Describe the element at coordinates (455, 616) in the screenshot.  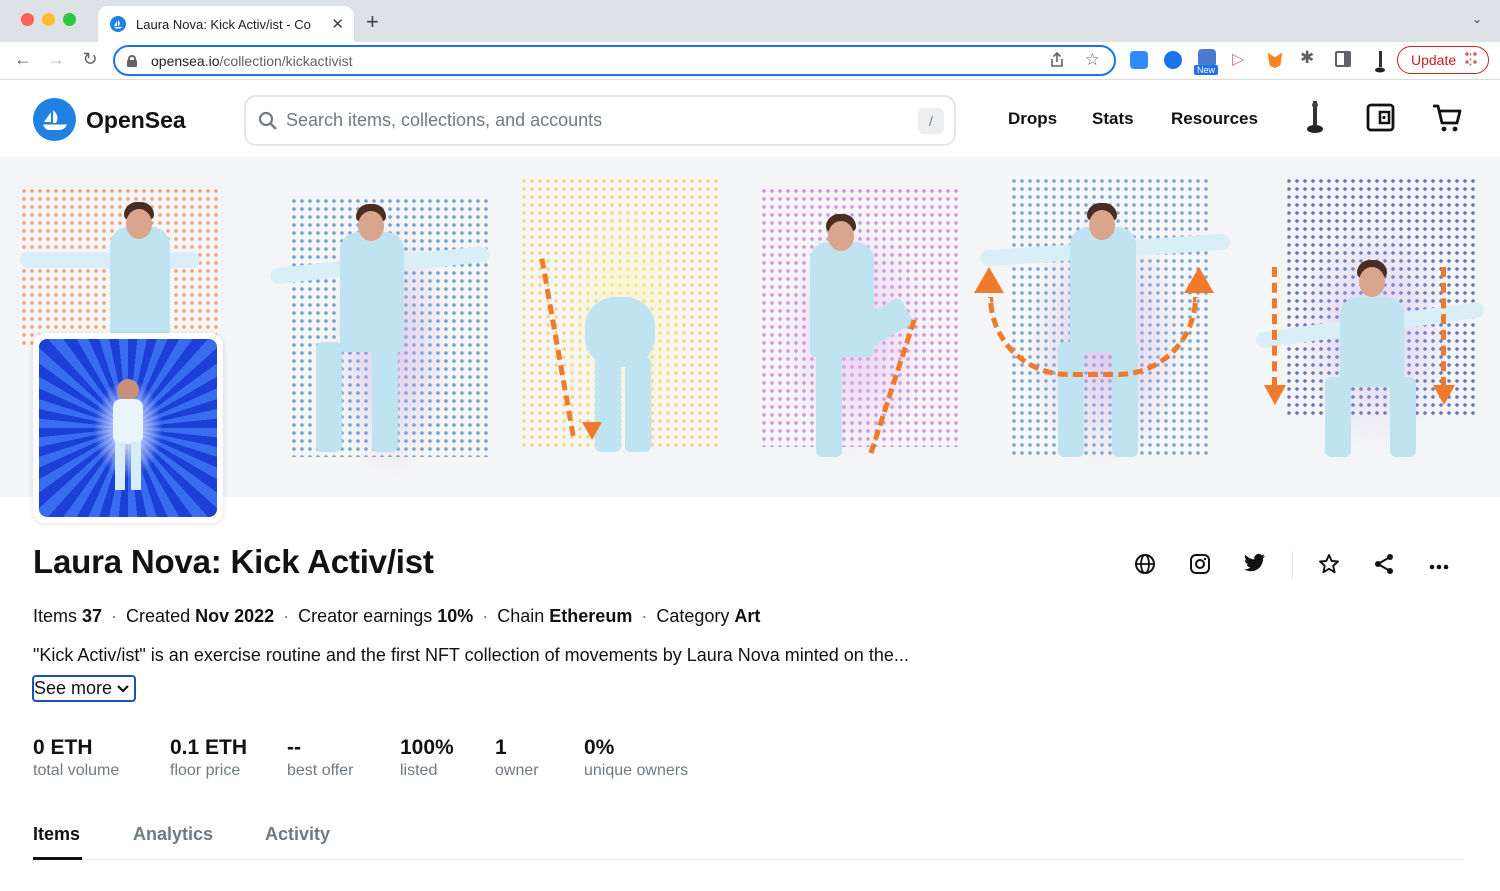
I see `meta-earnings-value: 10%` at that location.